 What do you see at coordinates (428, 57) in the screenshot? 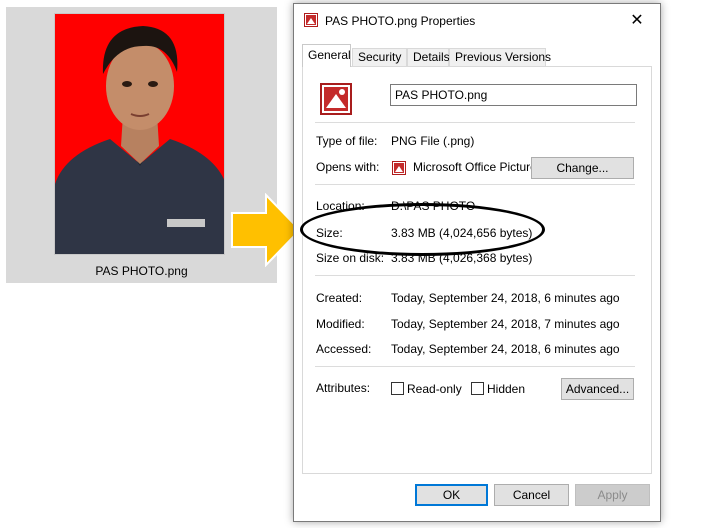
I see `tab-details: Details` at bounding box center [428, 57].